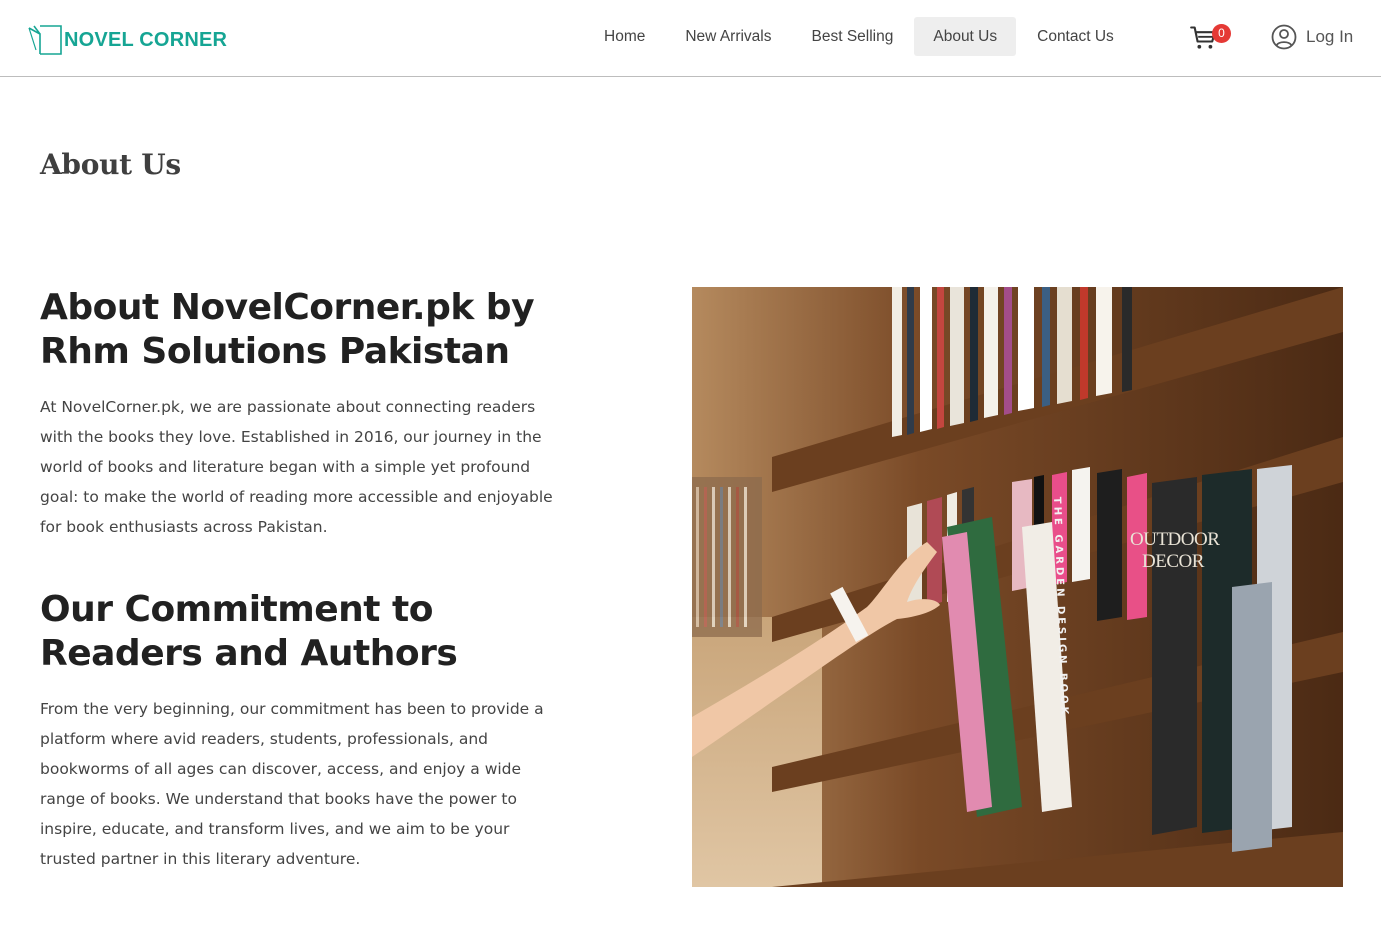  What do you see at coordinates (1175, 539) in the screenshot?
I see `cover-title-line1: OUTDOOR` at bounding box center [1175, 539].